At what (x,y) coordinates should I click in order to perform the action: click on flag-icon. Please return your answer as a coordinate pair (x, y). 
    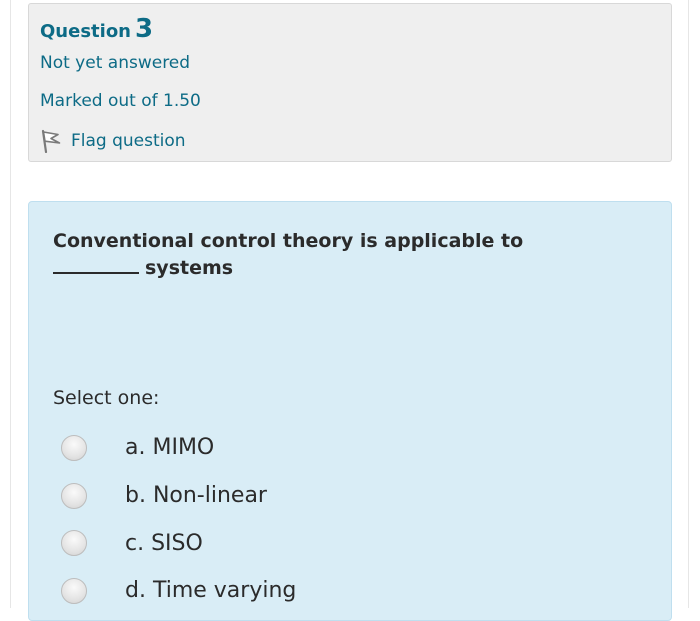
    Looking at the image, I should click on (55, 141).